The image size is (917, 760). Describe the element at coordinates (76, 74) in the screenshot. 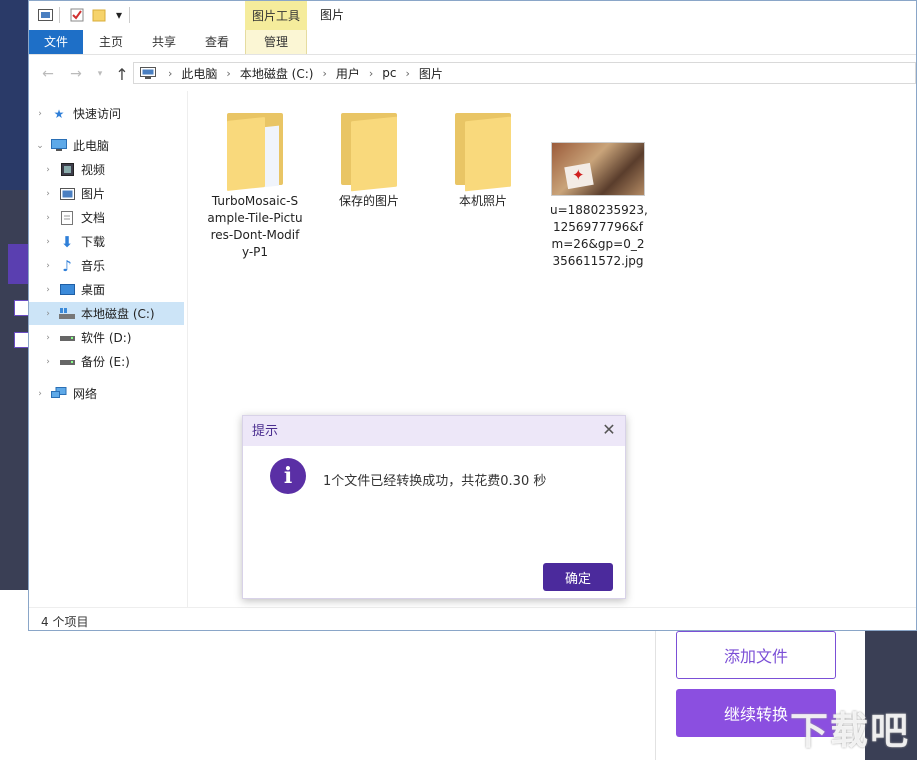

I see `forward-arrow-icon: →` at that location.